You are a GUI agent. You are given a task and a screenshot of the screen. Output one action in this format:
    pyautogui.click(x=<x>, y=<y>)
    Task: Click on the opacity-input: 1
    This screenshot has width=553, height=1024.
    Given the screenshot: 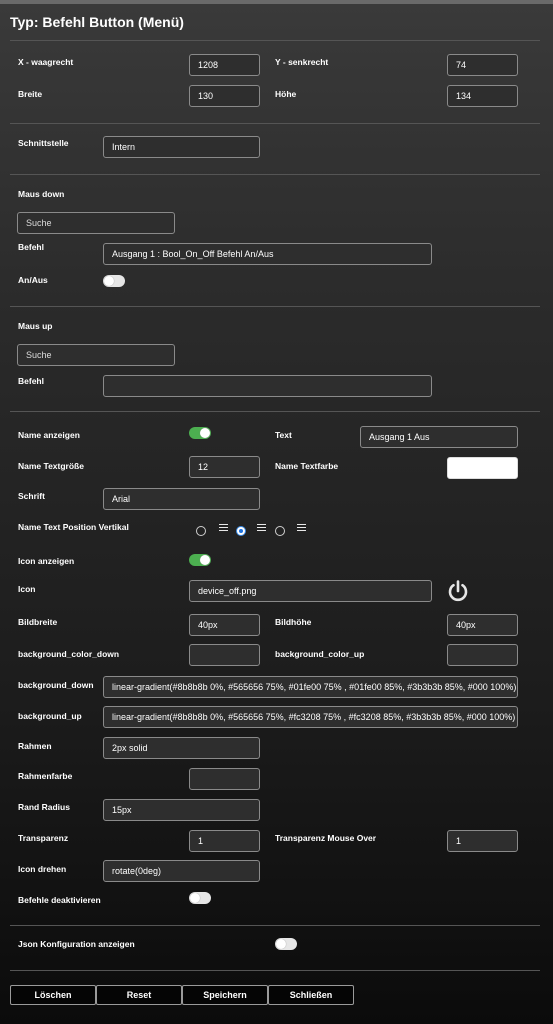 What is the action you would take?
    pyautogui.click(x=224, y=841)
    